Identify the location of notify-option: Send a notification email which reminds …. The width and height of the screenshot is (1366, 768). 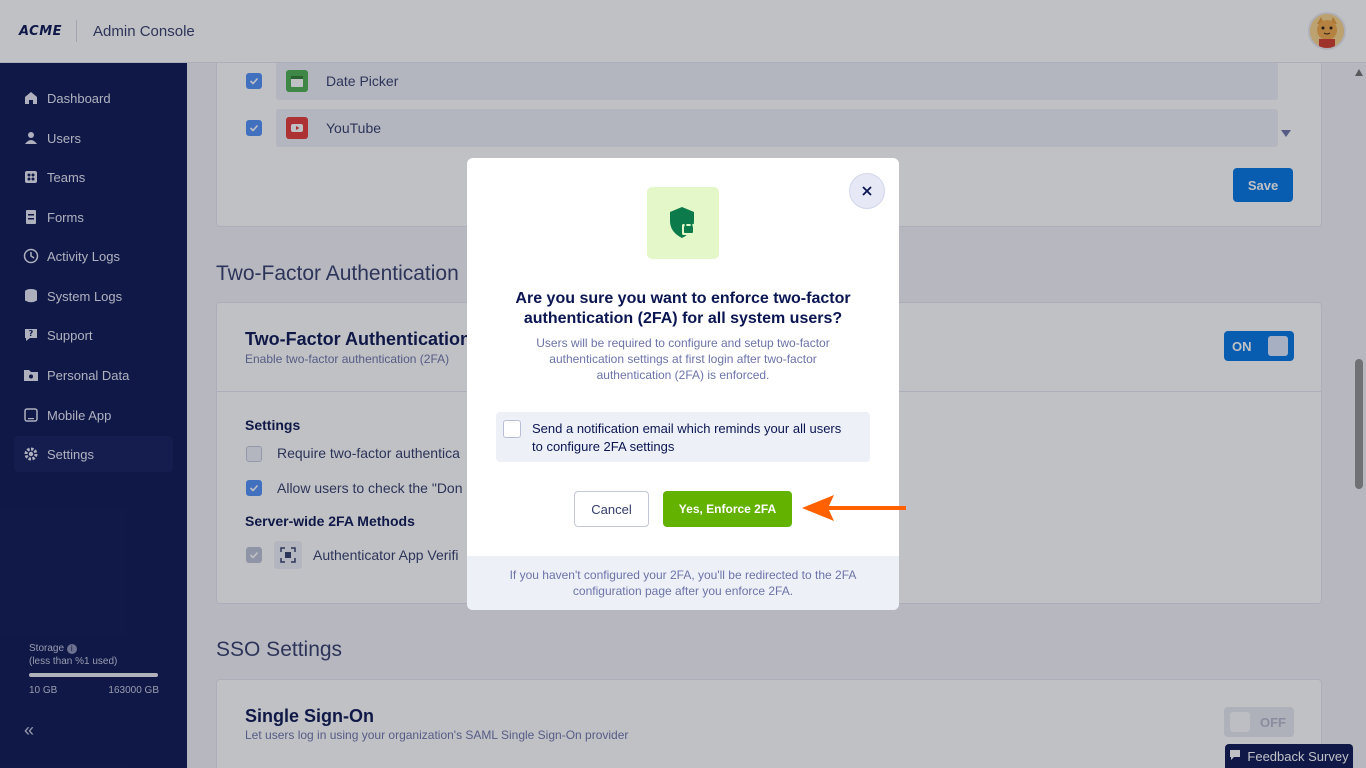
(683, 437).